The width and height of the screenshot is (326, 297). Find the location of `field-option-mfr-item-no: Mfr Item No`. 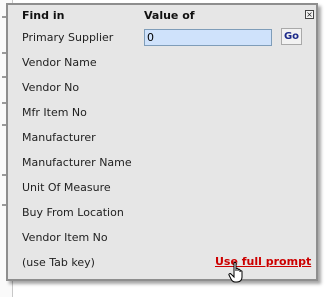

field-option-mfr-item-no: Mfr Item No is located at coordinates (77, 118).